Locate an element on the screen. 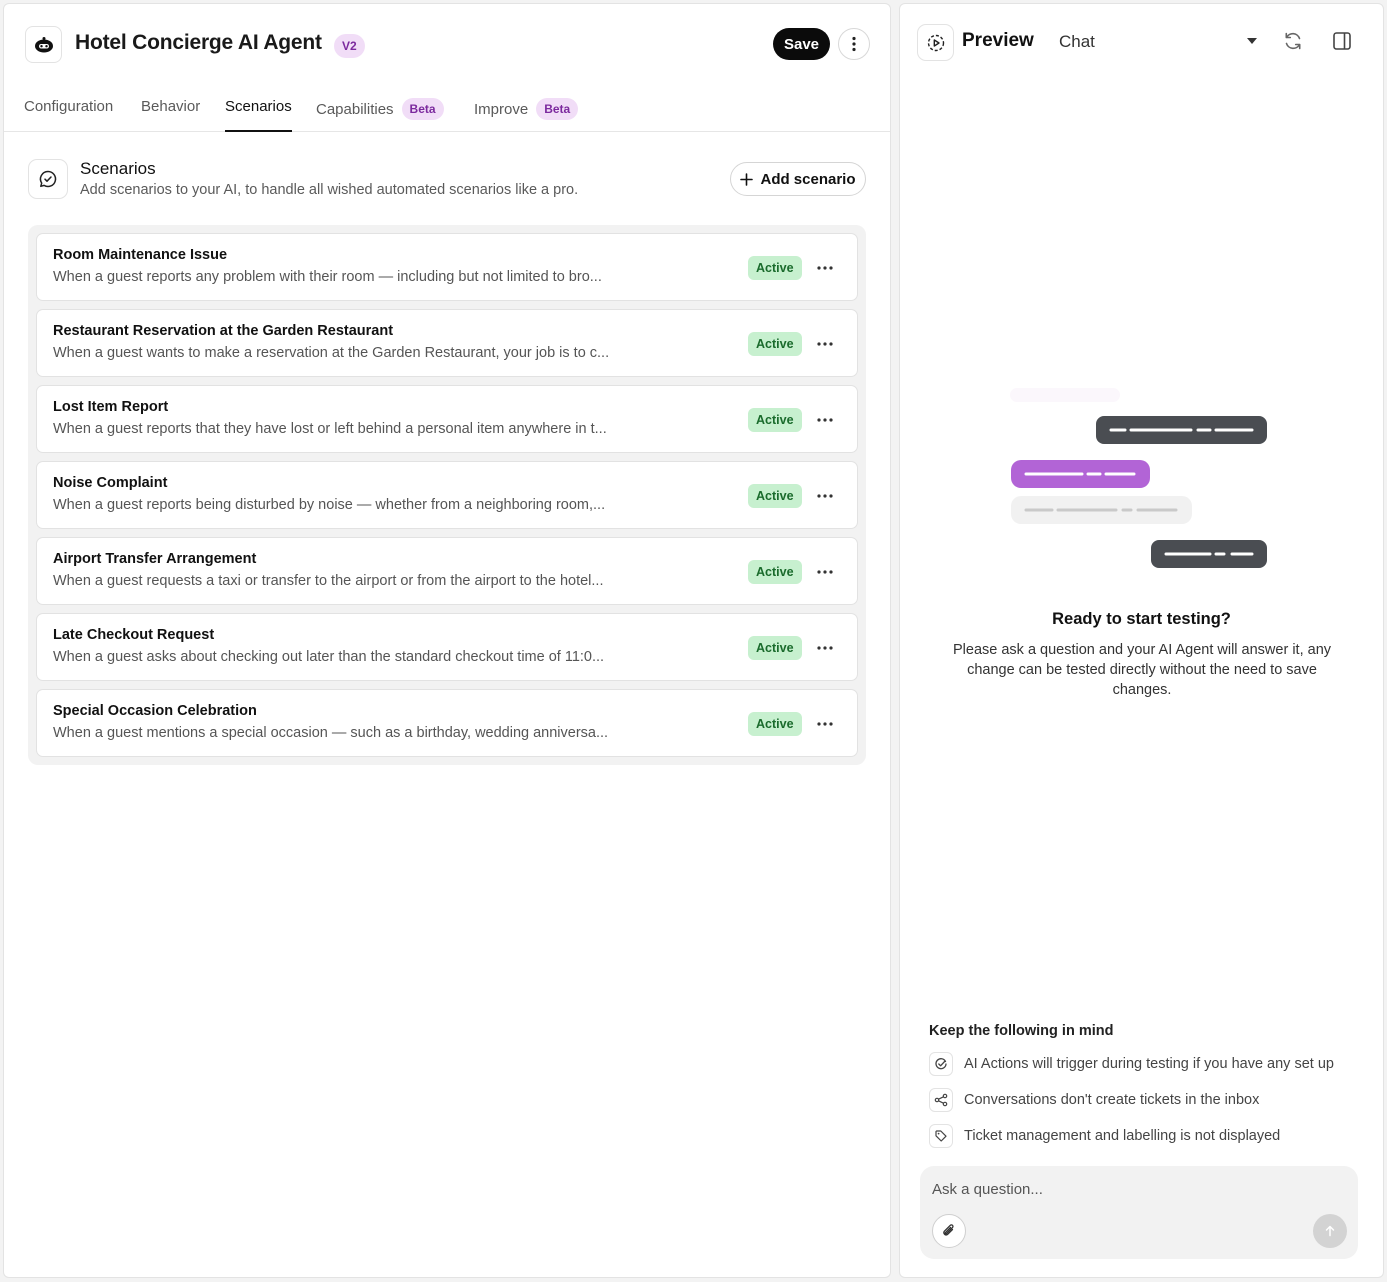 The height and width of the screenshot is (1282, 1387). ready-title: Ready to start testing? is located at coordinates (1141, 619).